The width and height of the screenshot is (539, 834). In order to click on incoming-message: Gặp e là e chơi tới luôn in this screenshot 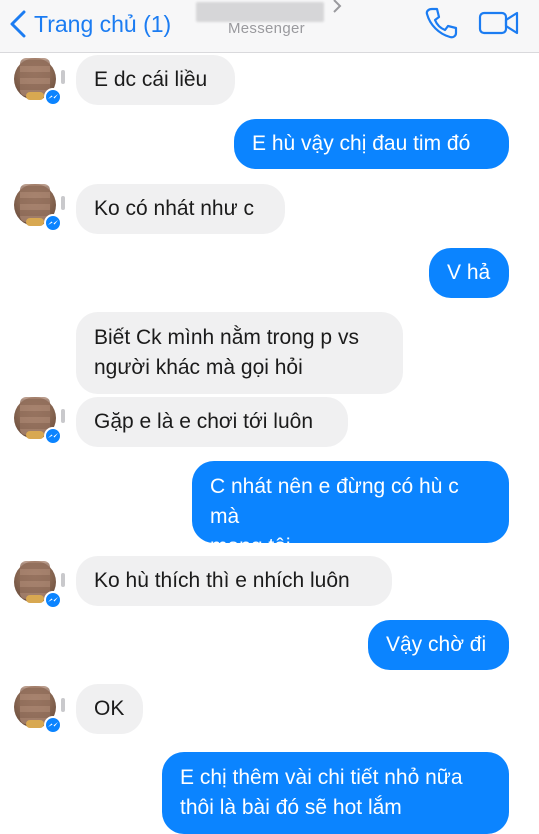, I will do `click(212, 422)`.